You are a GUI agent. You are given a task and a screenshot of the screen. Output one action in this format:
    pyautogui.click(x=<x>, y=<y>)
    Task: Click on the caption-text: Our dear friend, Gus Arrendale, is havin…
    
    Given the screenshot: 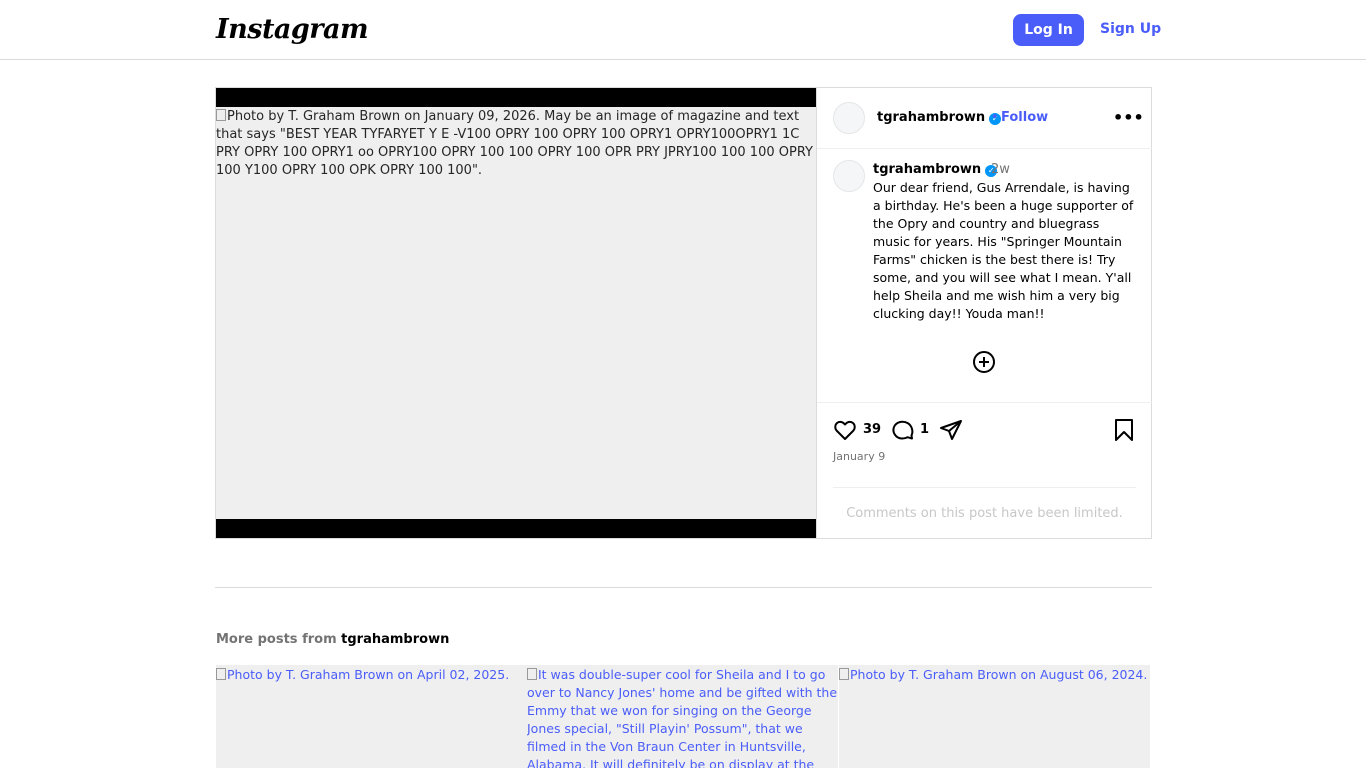 What is the action you would take?
    pyautogui.click(x=1003, y=250)
    